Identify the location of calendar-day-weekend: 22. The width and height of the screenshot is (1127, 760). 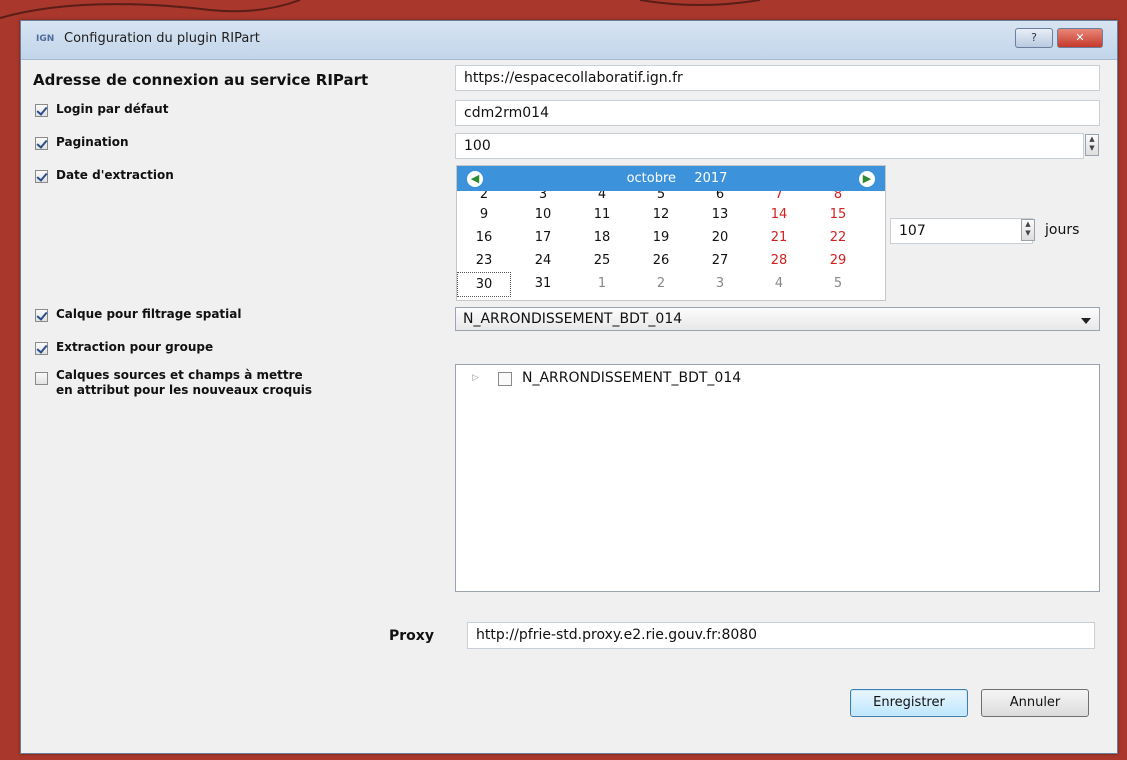
(838, 237).